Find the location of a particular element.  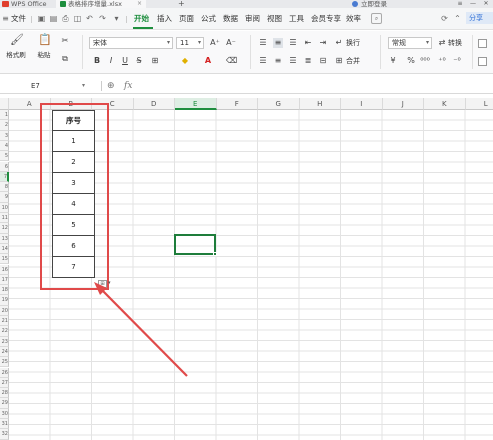

row-header-16: 16 is located at coordinates (4, 269).